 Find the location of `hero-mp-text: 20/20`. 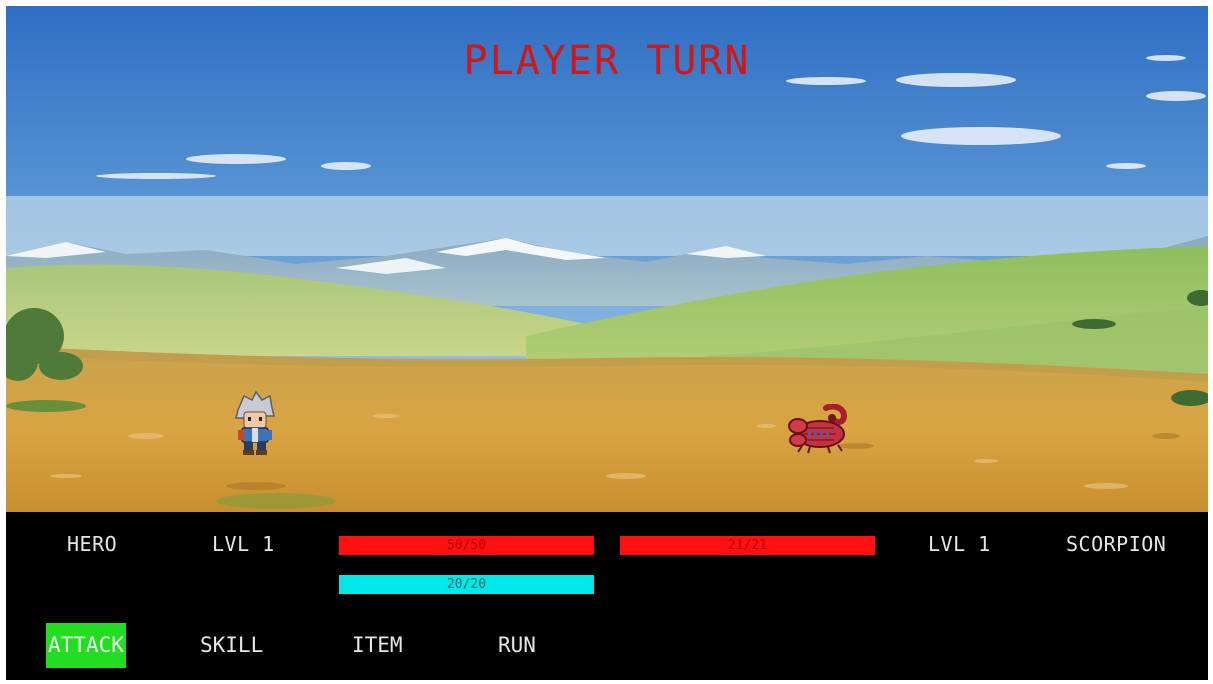

hero-mp-text: 20/20 is located at coordinates (466, 584).